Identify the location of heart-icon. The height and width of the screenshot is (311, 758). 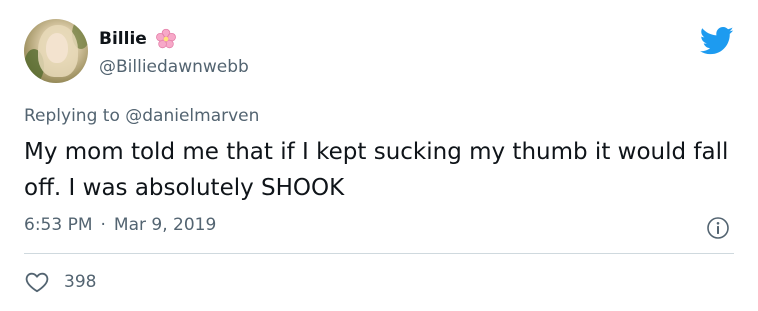
(37, 282).